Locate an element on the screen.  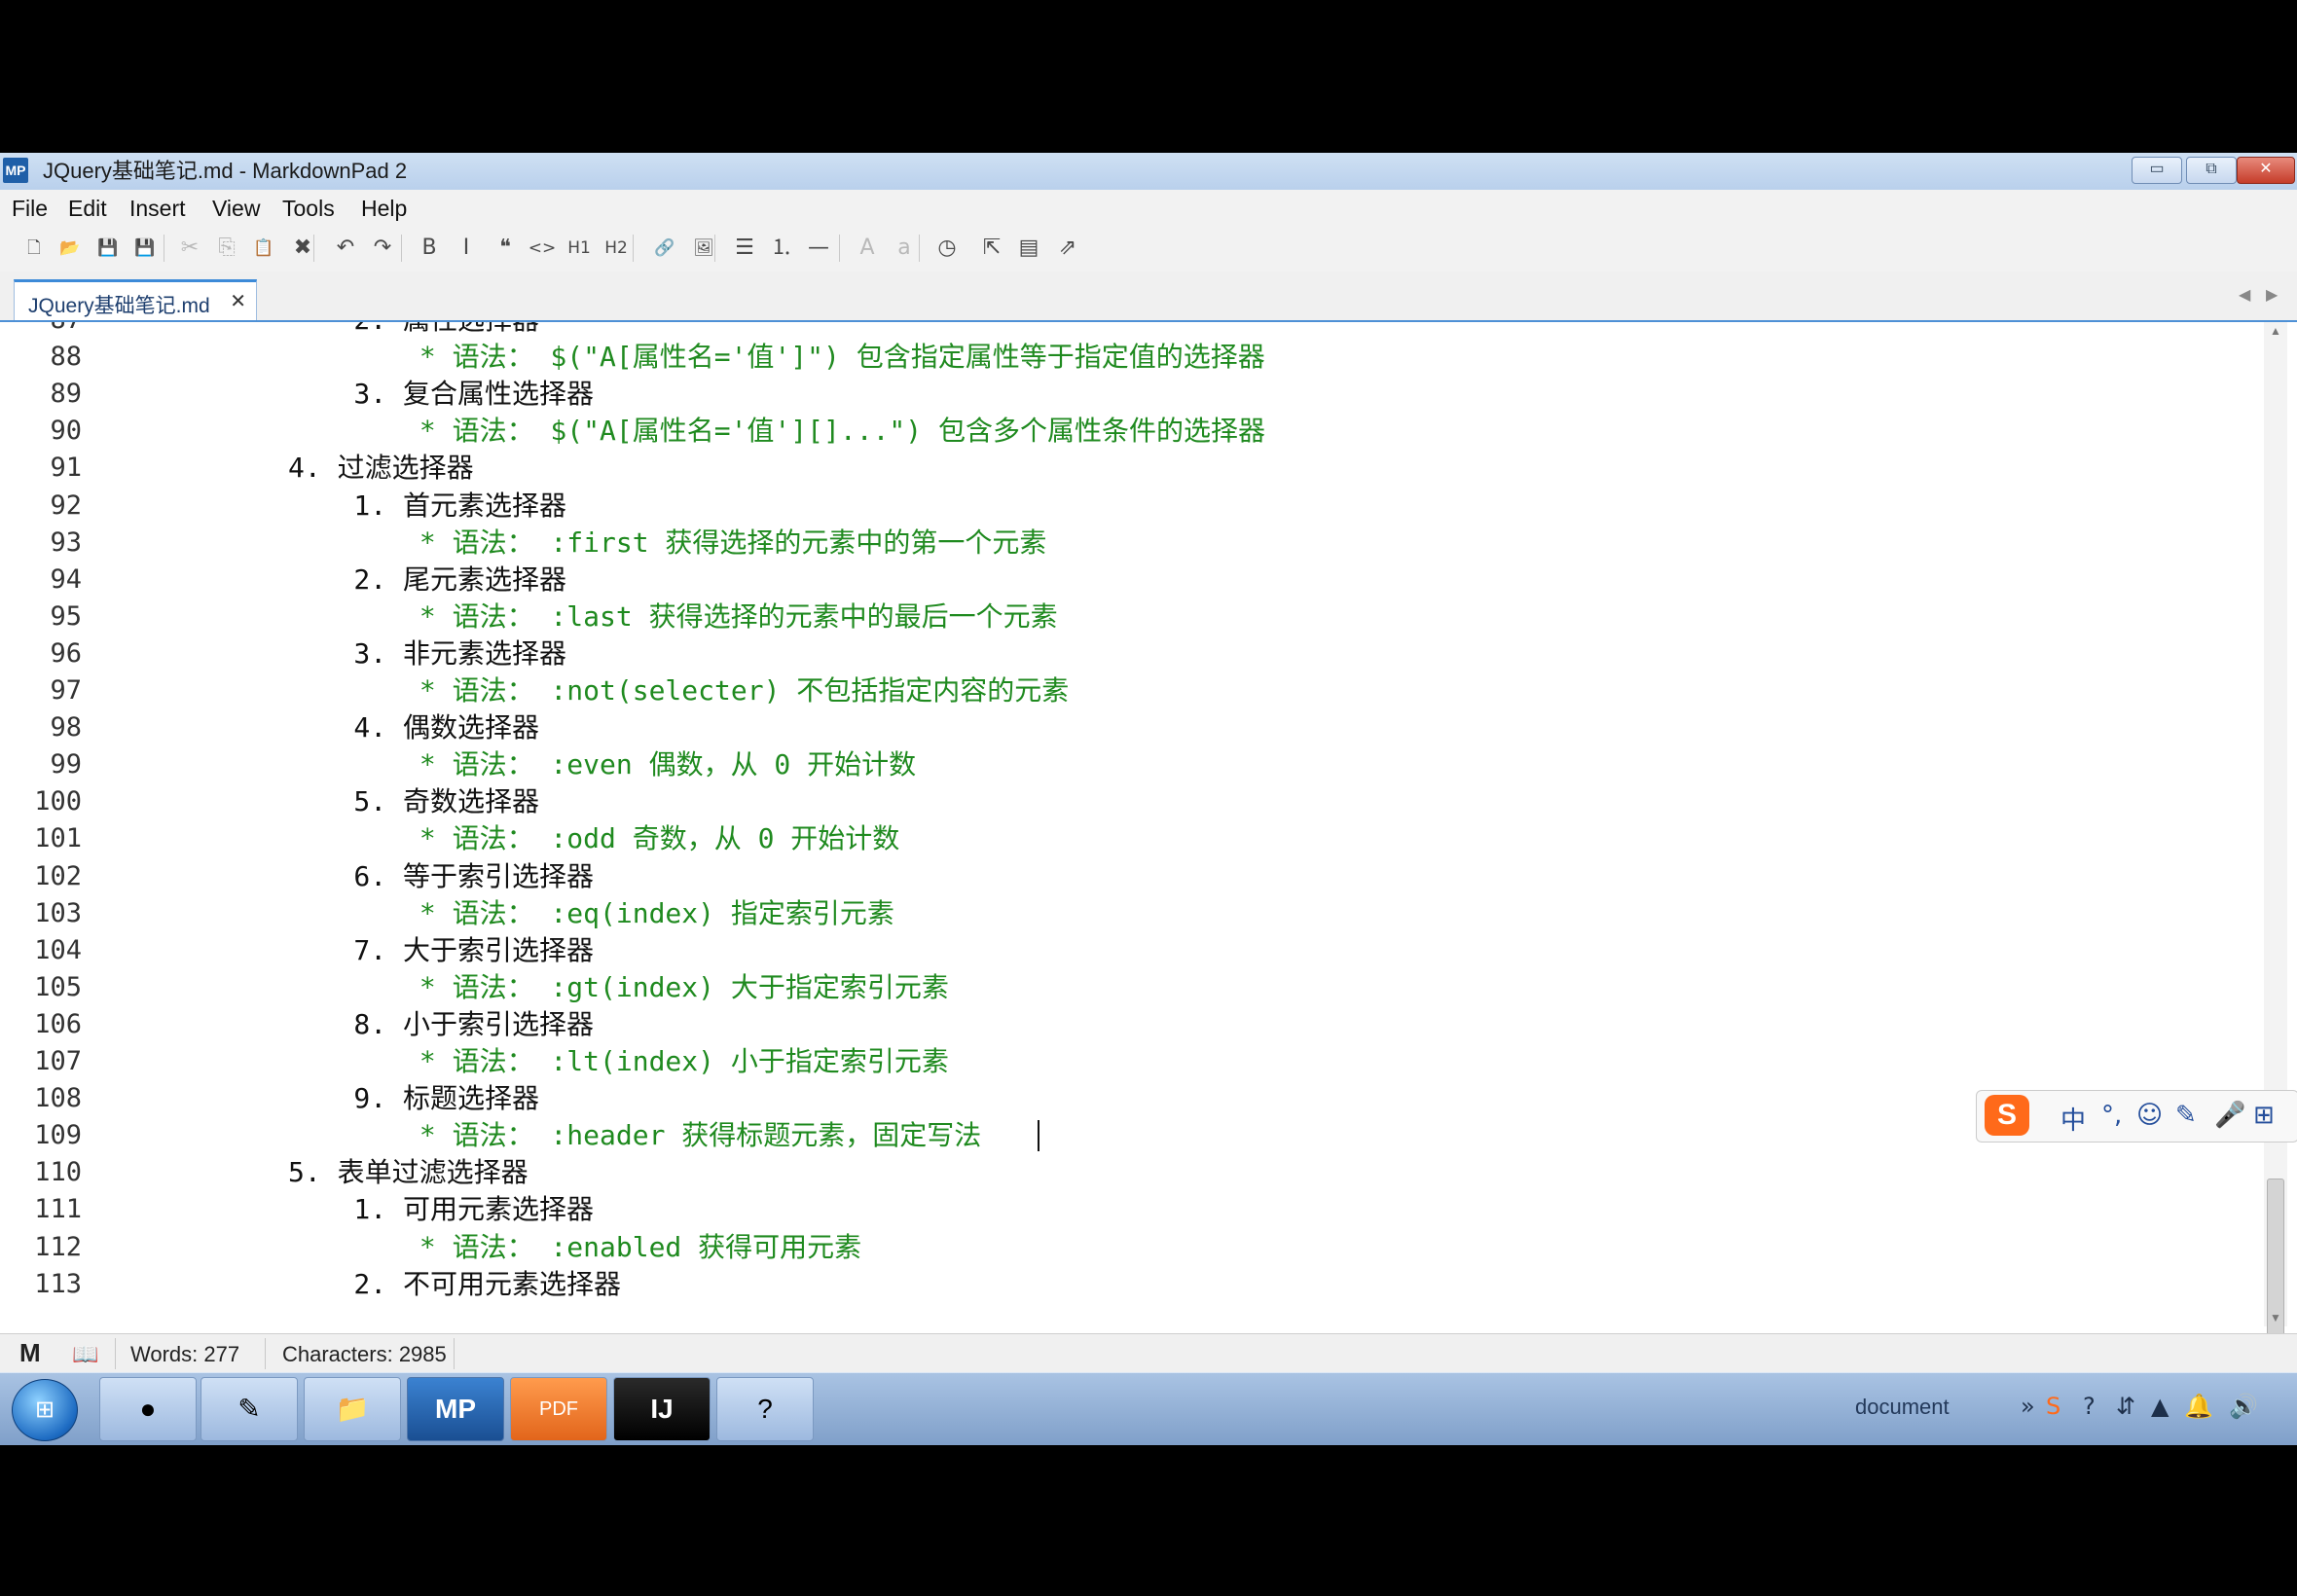
taskbar-app-intellij: IJ is located at coordinates (662, 1409).